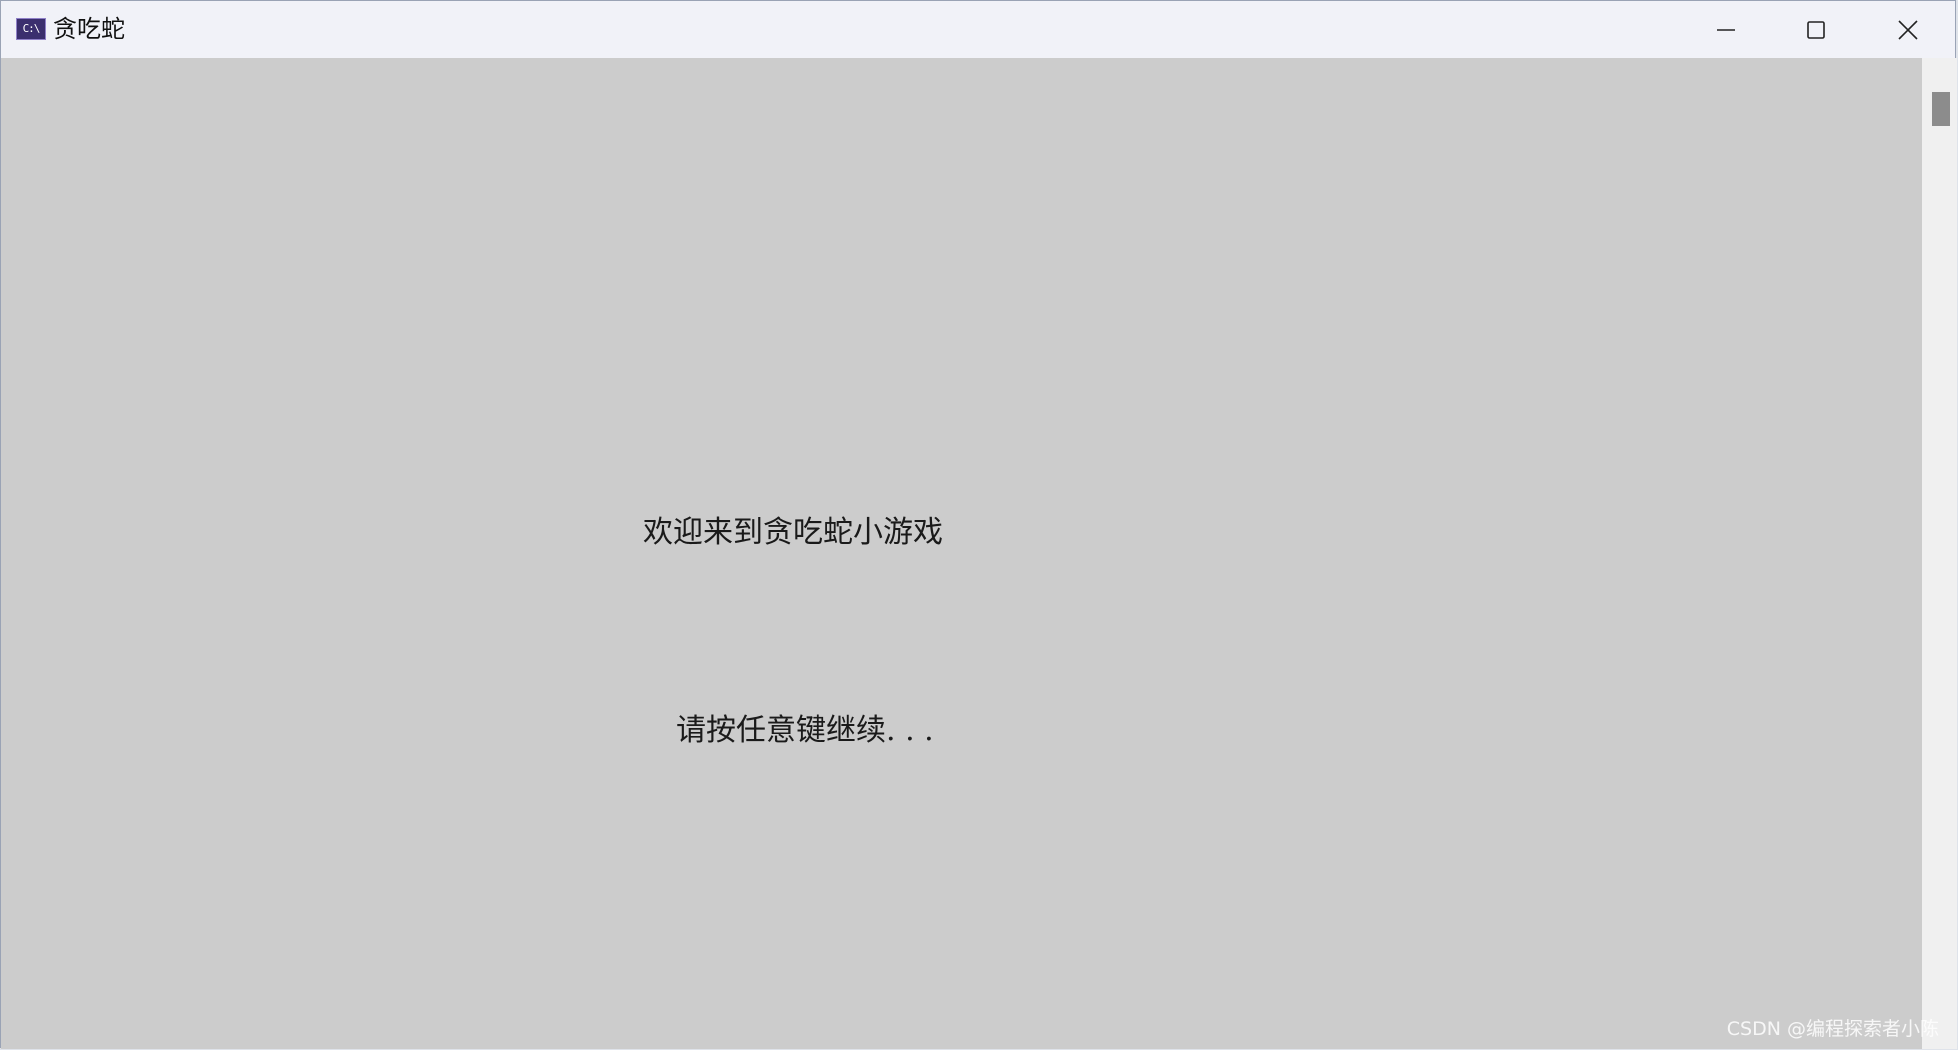 Image resolution: width=1958 pixels, height=1050 pixels. What do you see at coordinates (978, 29) in the screenshot?
I see `title-bar: C:\ 贪吃蛇` at bounding box center [978, 29].